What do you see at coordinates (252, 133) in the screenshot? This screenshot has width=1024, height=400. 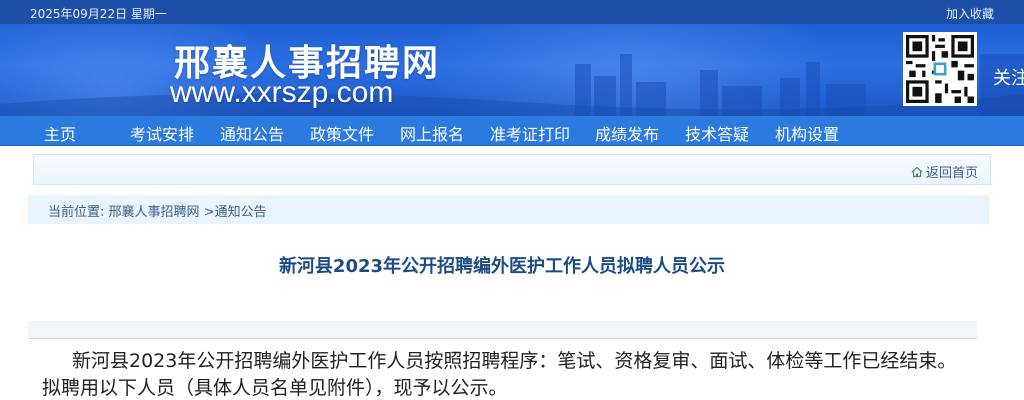 I see `nav-item-notices: 通知公告` at bounding box center [252, 133].